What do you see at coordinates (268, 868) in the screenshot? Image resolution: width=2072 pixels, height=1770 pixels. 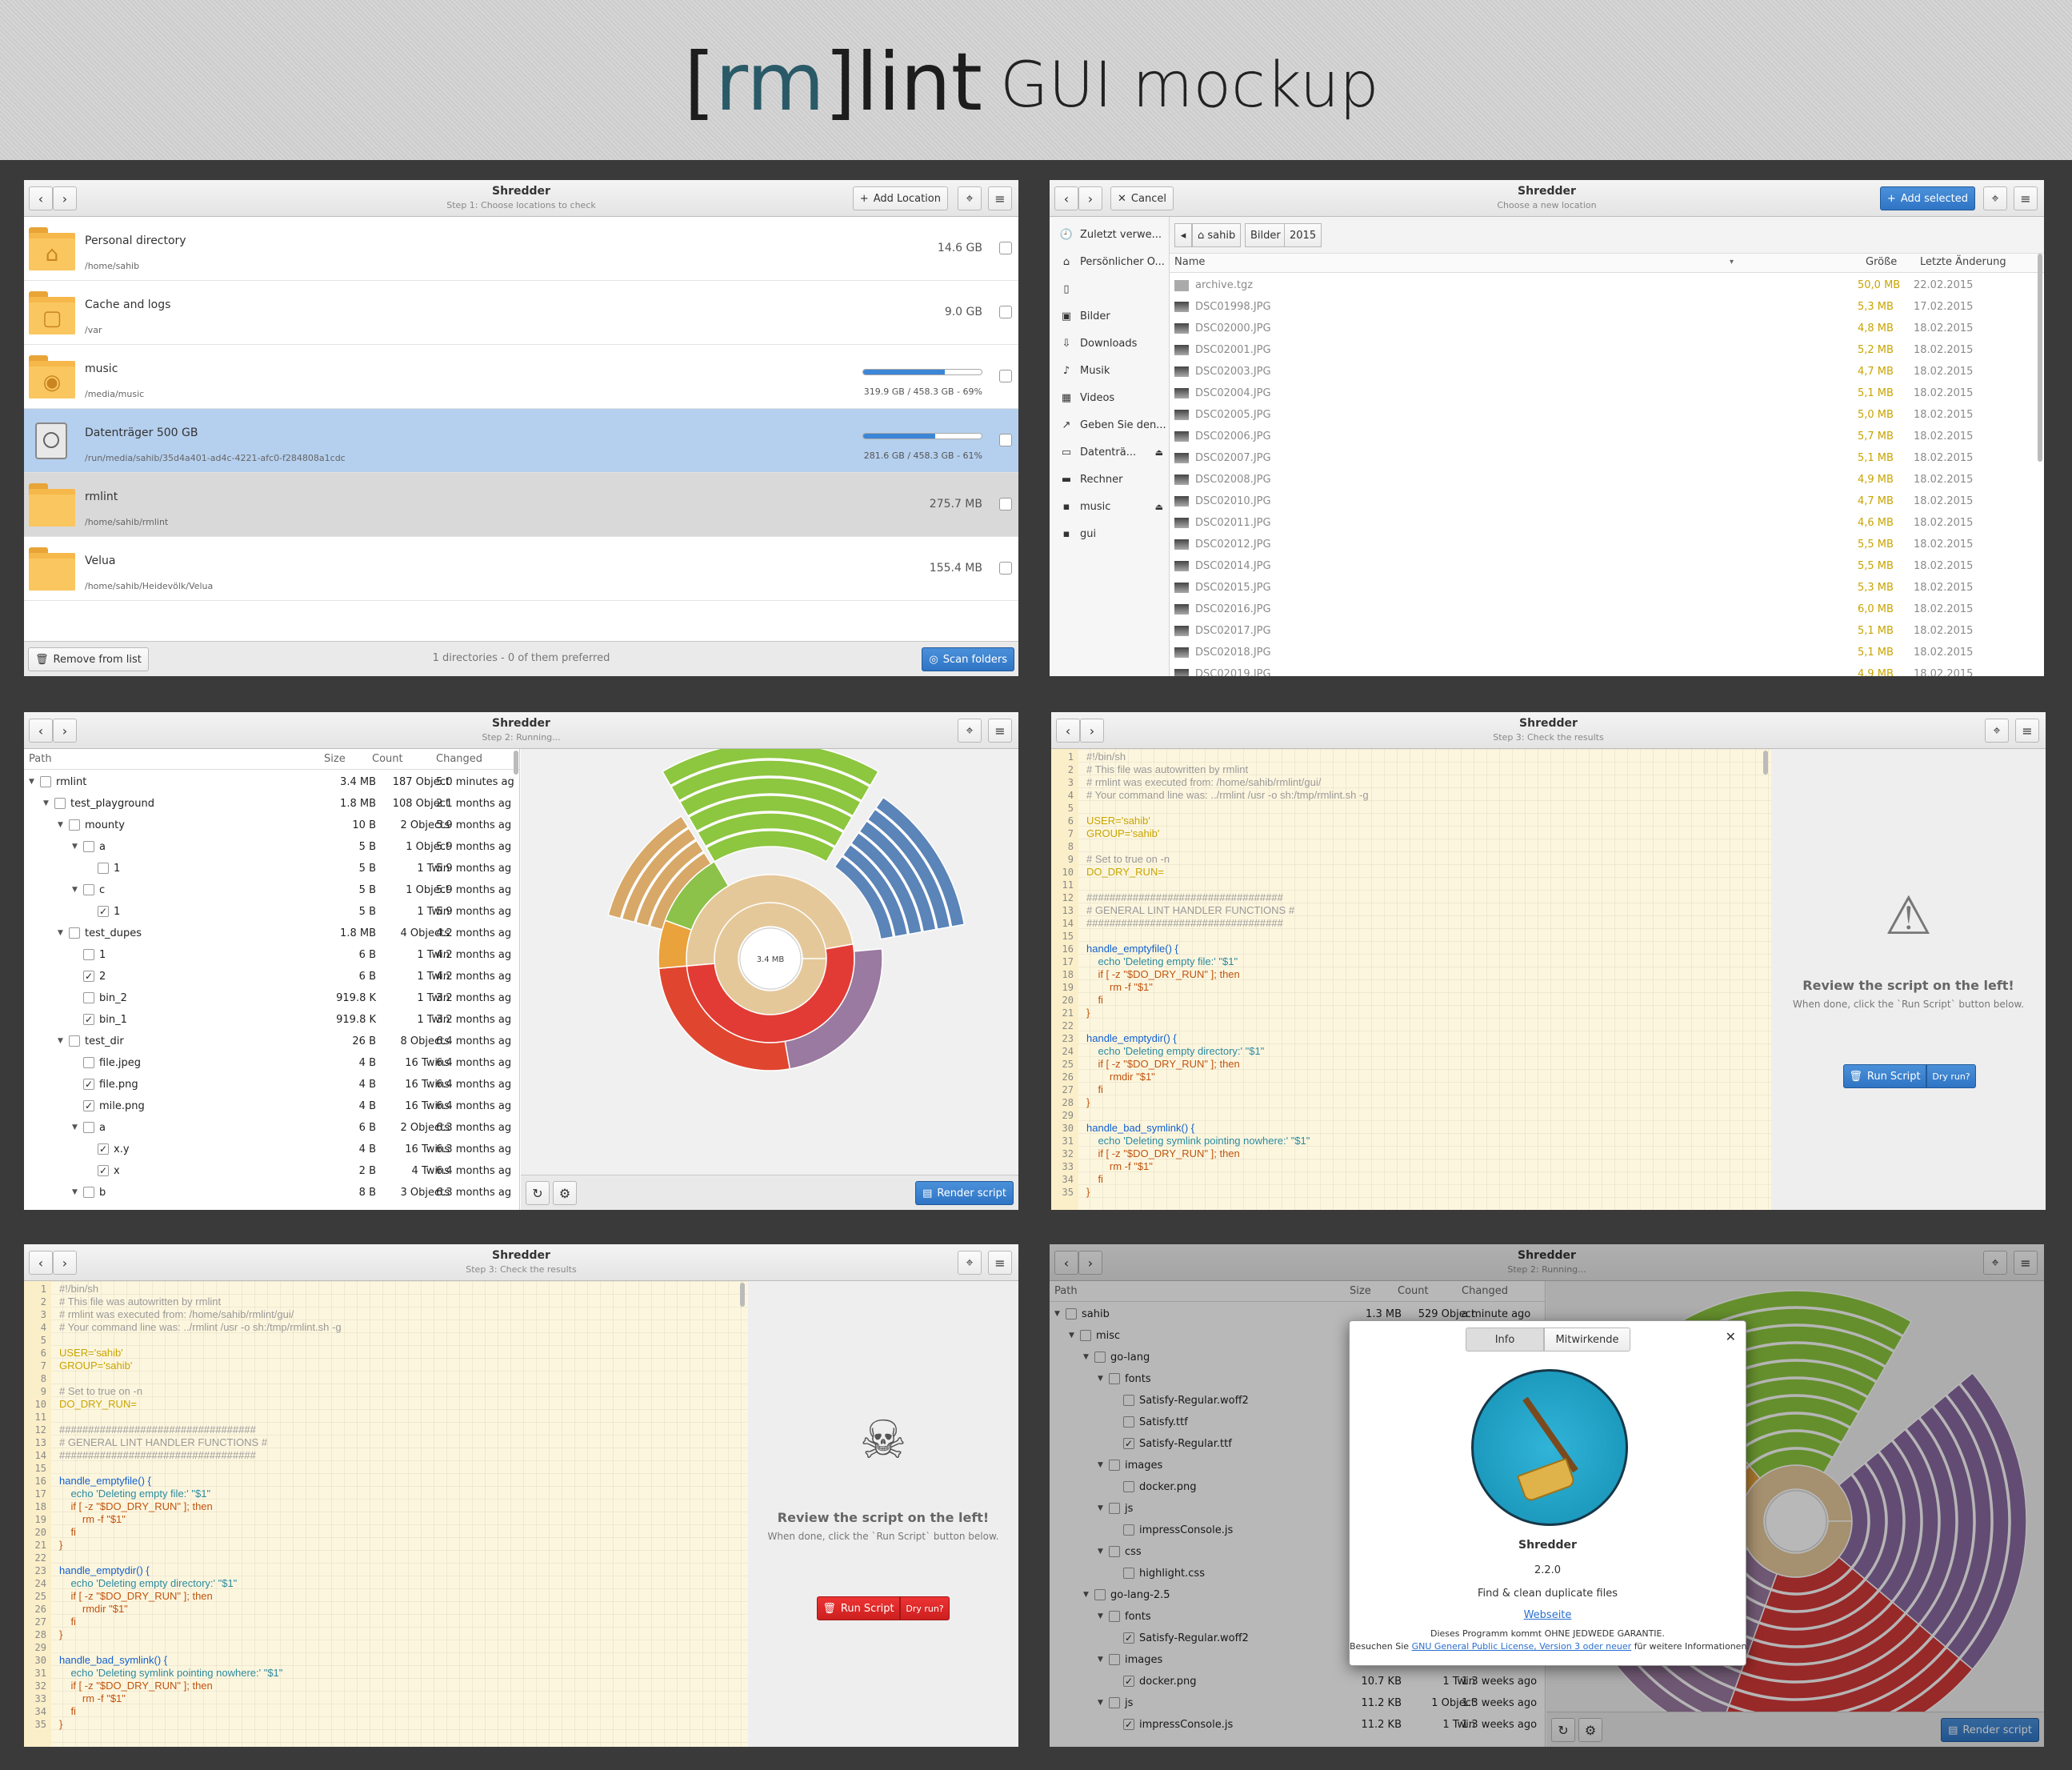 I see `tree-row: 15 B1 Twin 5.9 months ag` at bounding box center [268, 868].